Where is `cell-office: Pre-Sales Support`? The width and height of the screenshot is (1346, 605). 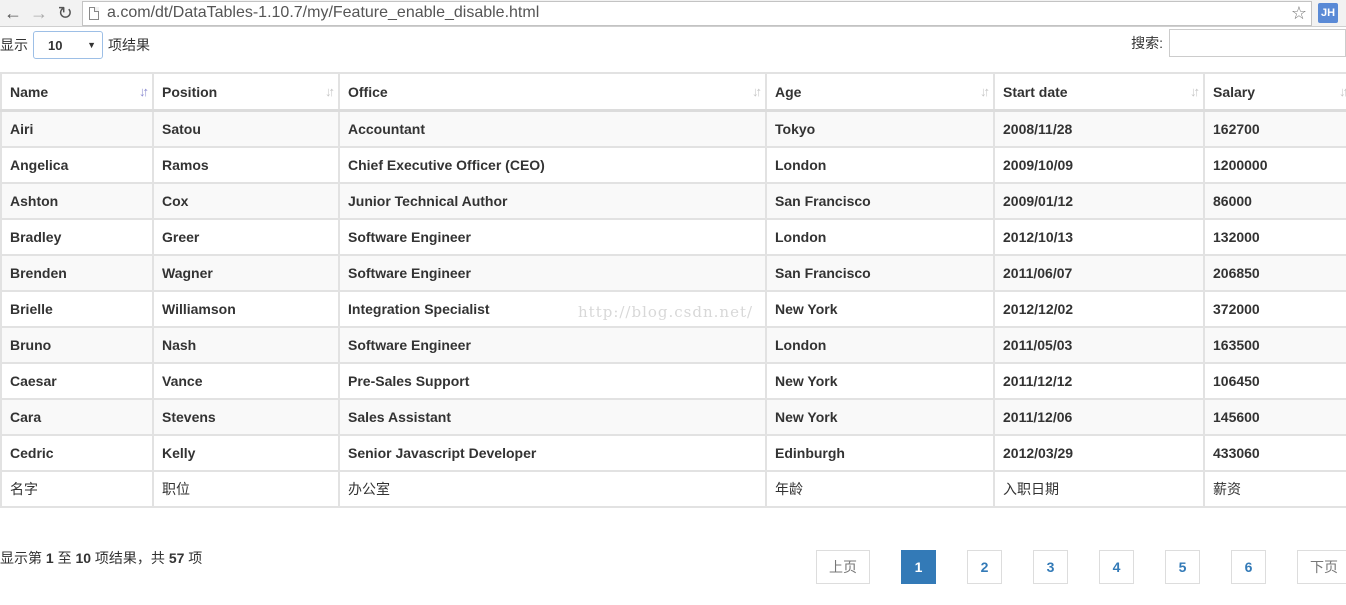 cell-office: Pre-Sales Support is located at coordinates (552, 381).